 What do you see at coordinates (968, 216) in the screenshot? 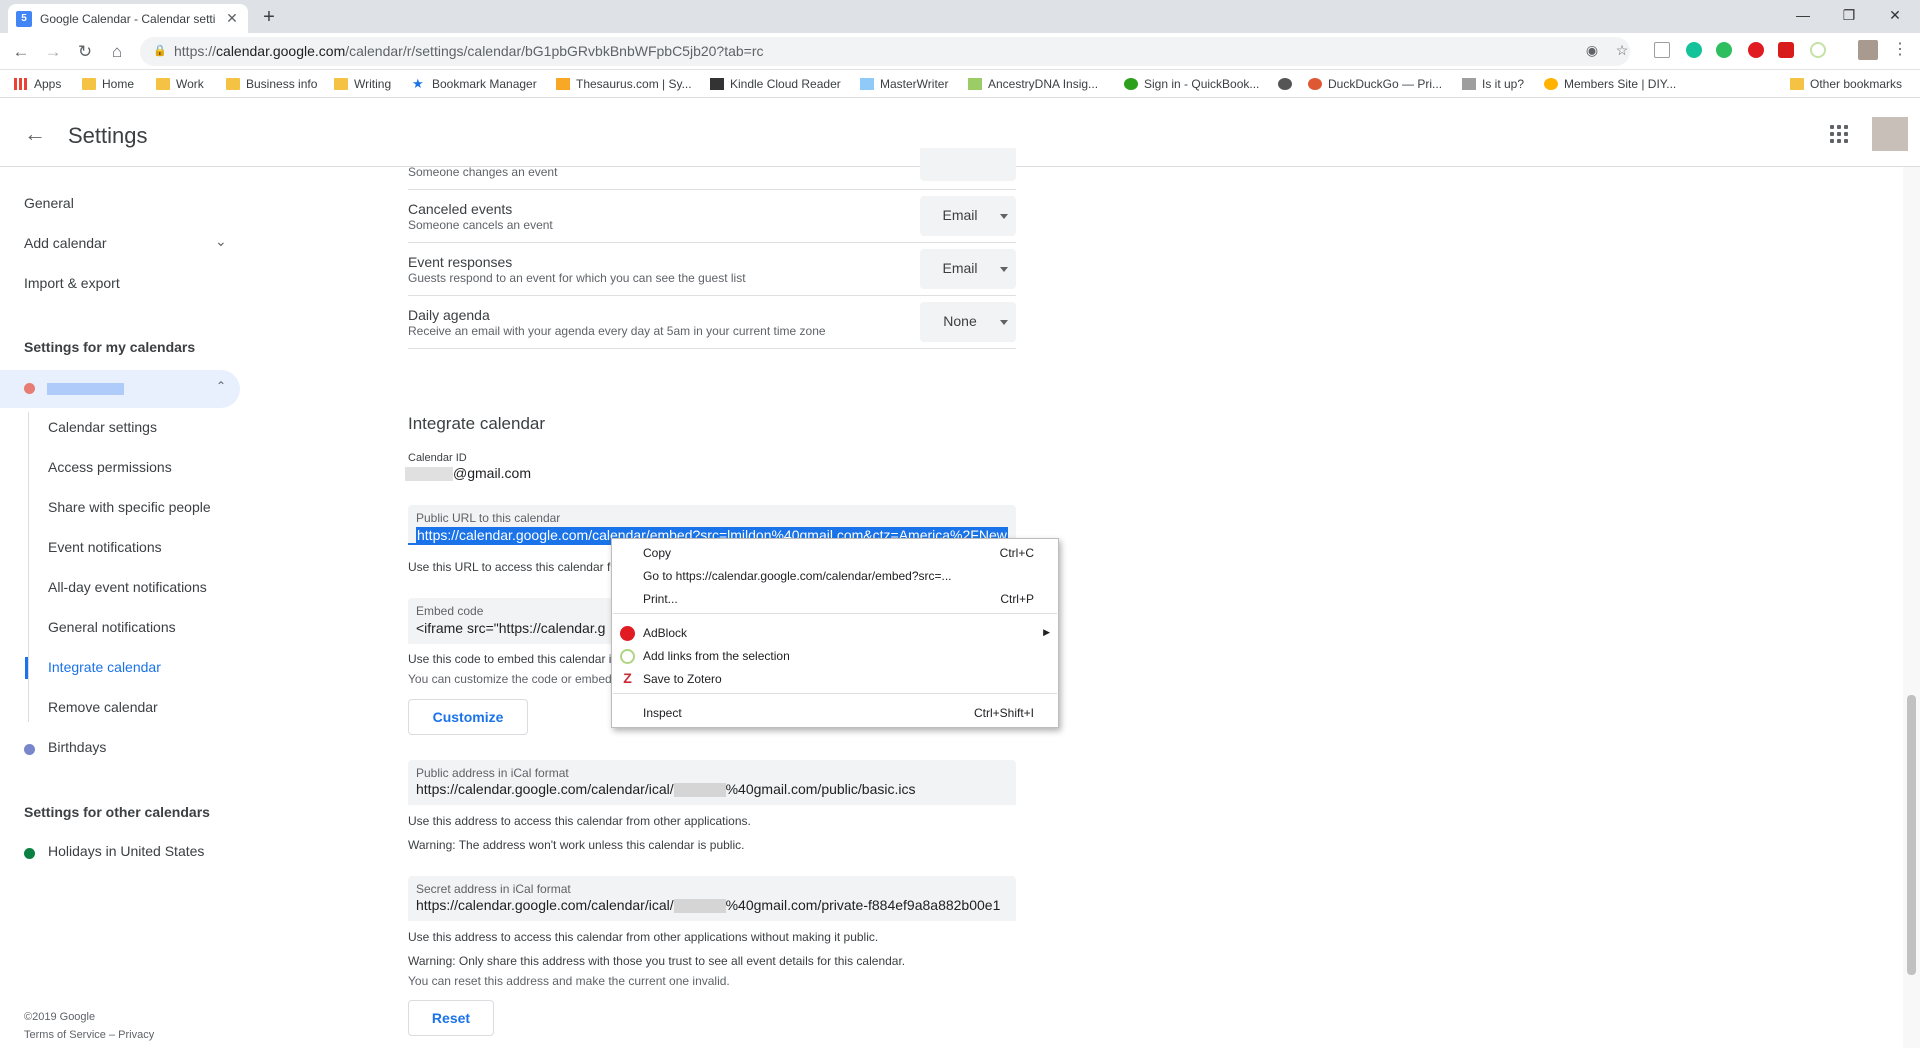
I see `canceled-events-select: Email` at bounding box center [968, 216].